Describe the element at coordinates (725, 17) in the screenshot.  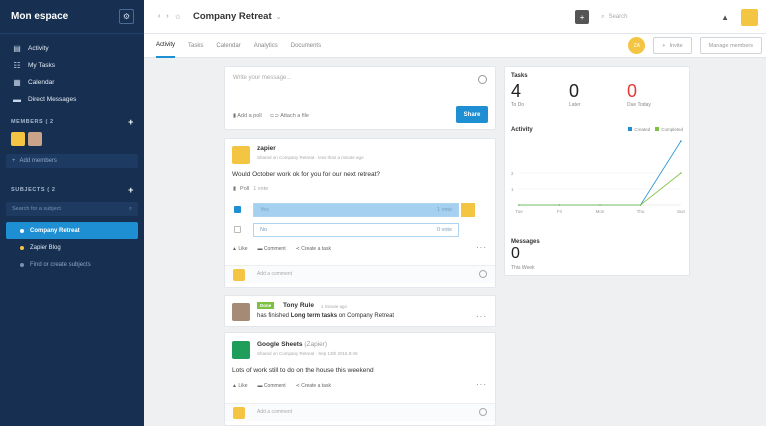
I see `bell-icon: ▲` at that location.